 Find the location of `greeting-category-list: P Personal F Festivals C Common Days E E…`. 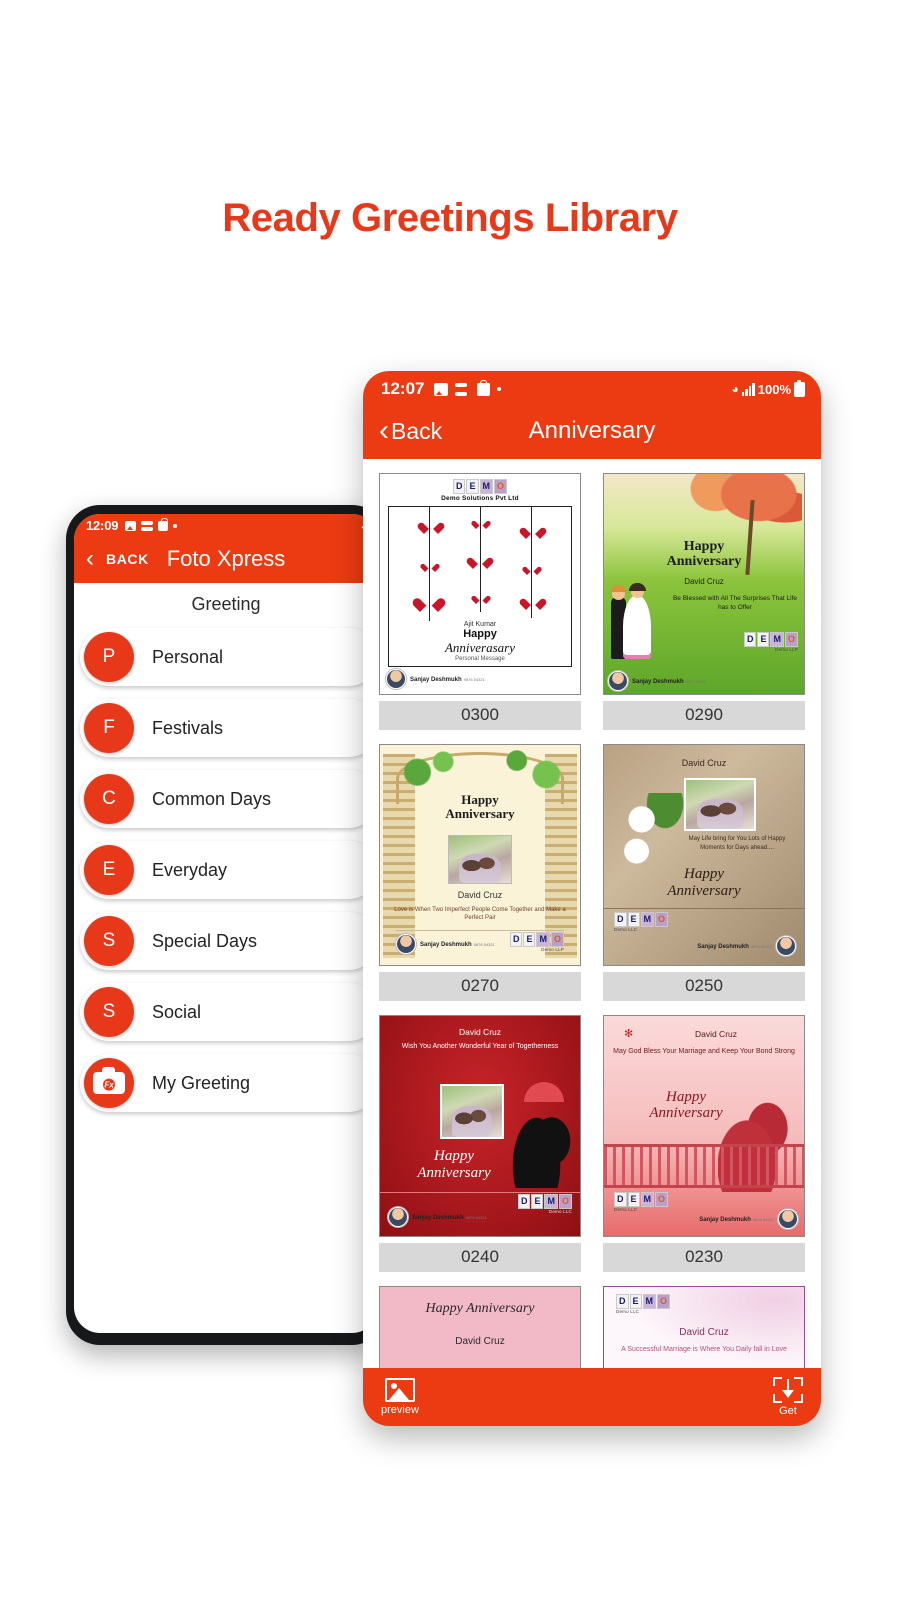

greeting-category-list: P Personal F Festivals C Common Days E E… is located at coordinates (226, 868).